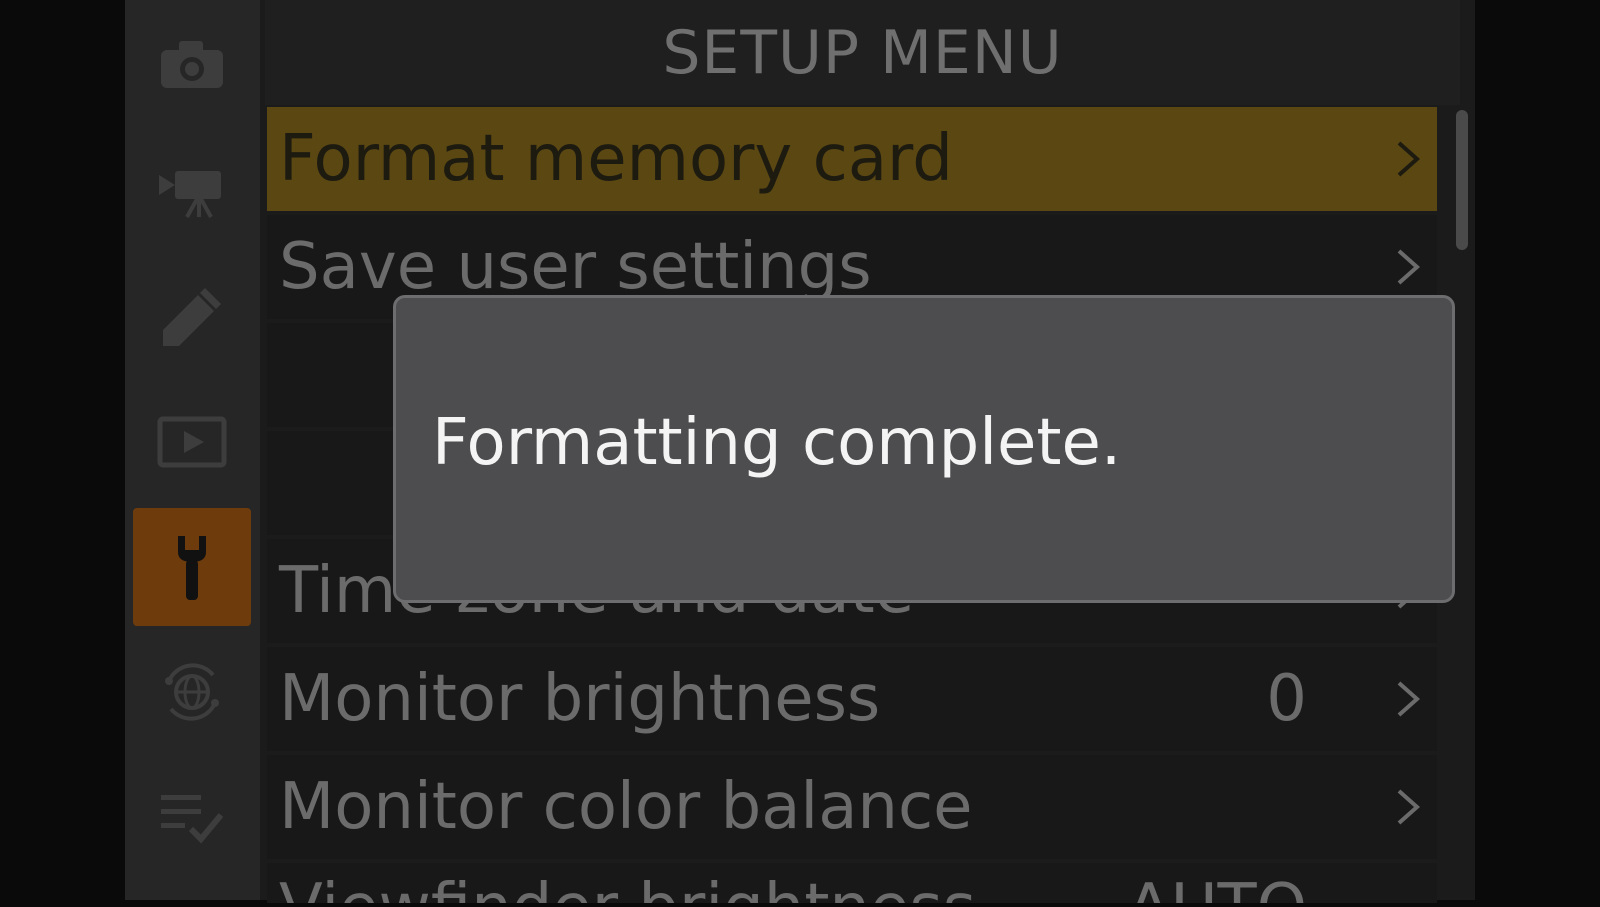 This screenshot has width=1600, height=907. I want to click on network-globe-icon, so click(192, 692).